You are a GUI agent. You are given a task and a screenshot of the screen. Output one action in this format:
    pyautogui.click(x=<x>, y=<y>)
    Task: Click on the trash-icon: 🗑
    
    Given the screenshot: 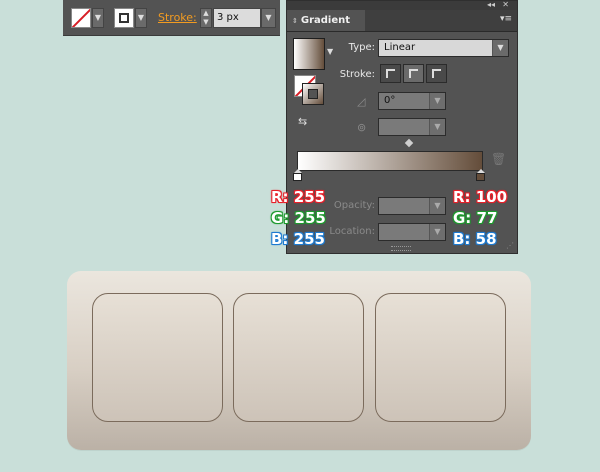 What is the action you would take?
    pyautogui.click(x=498, y=159)
    